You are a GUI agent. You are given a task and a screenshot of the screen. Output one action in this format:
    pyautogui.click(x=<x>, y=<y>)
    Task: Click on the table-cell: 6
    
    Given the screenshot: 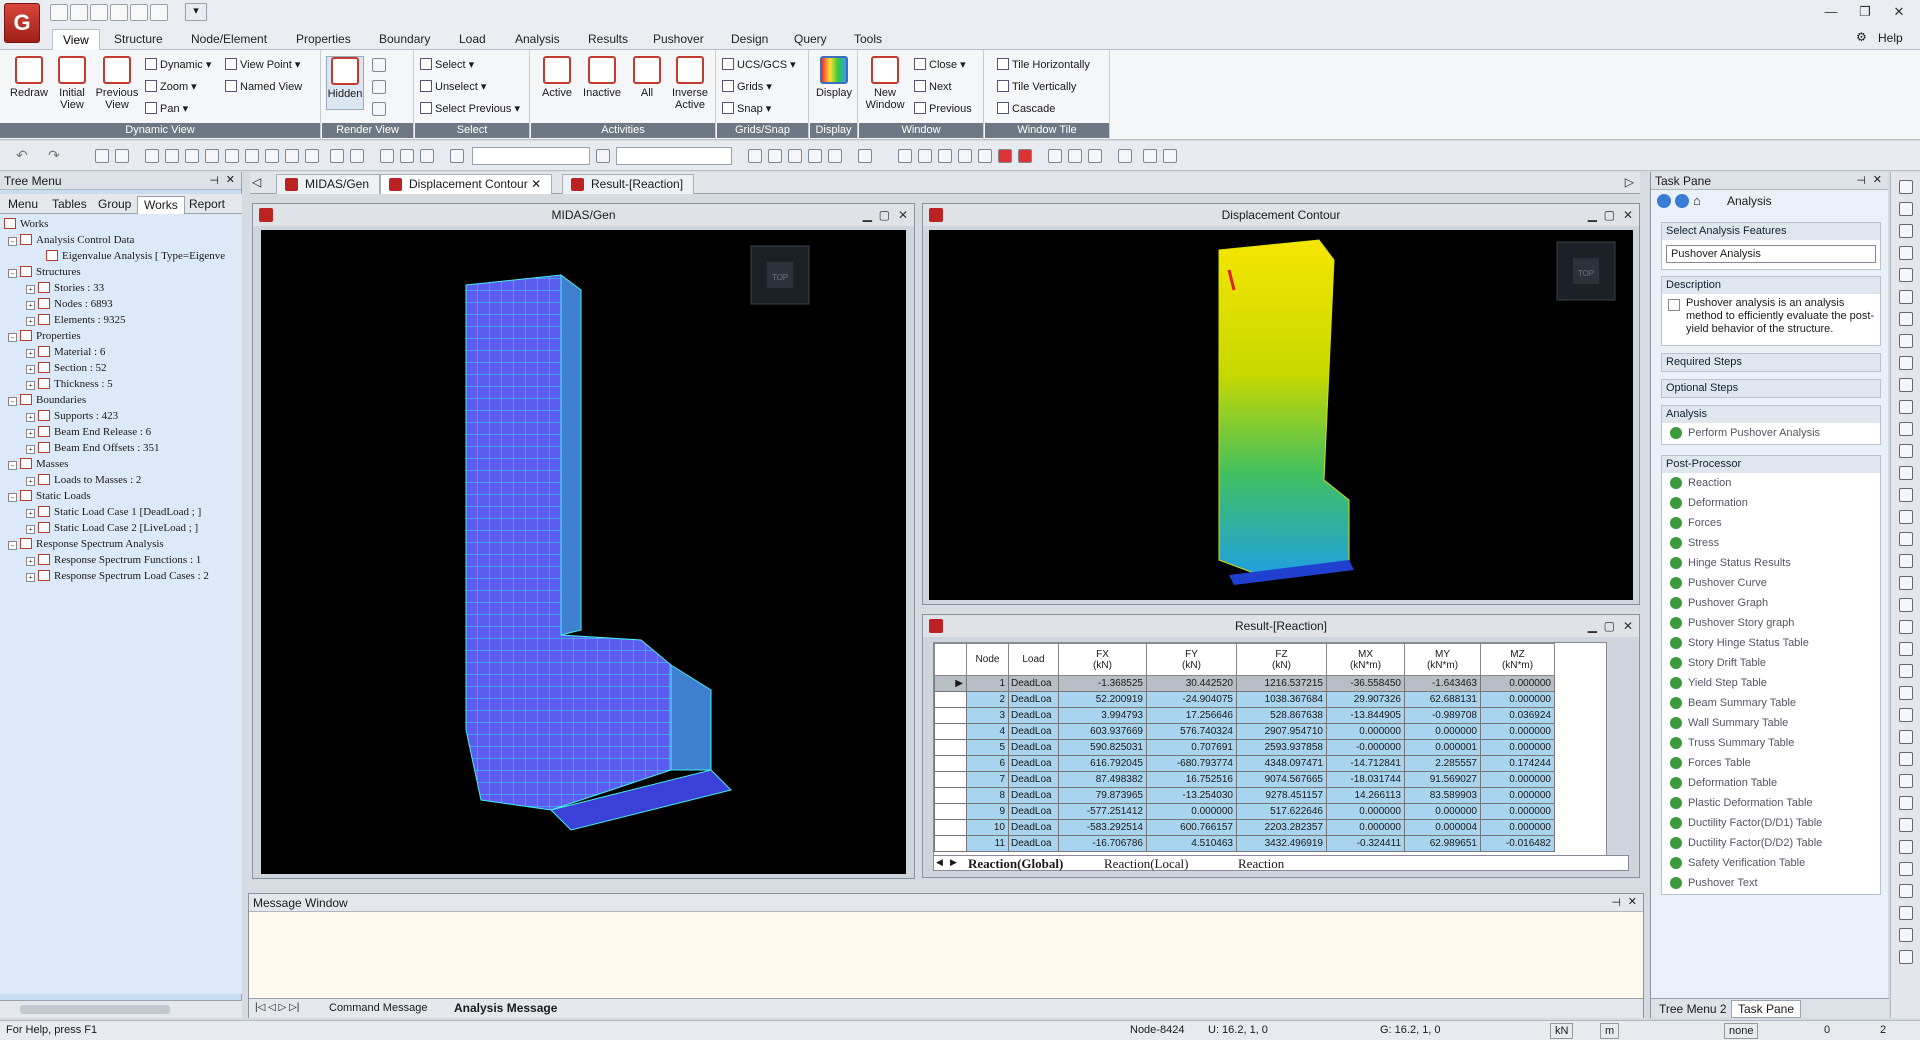 What is the action you would take?
    pyautogui.click(x=987, y=763)
    